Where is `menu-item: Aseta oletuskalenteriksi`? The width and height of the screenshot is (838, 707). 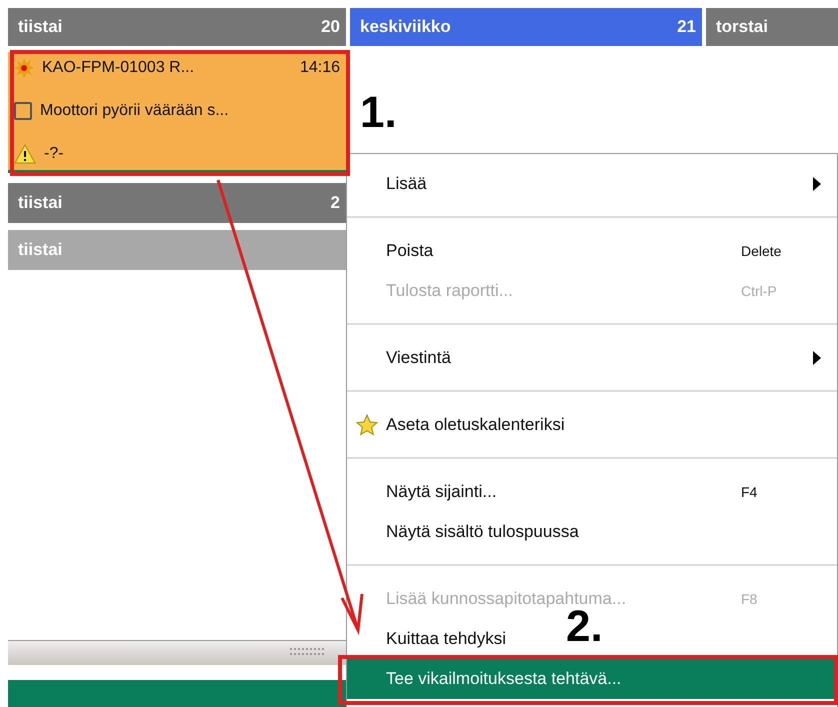 menu-item: Aseta oletuskalenteriksi is located at coordinates (475, 424).